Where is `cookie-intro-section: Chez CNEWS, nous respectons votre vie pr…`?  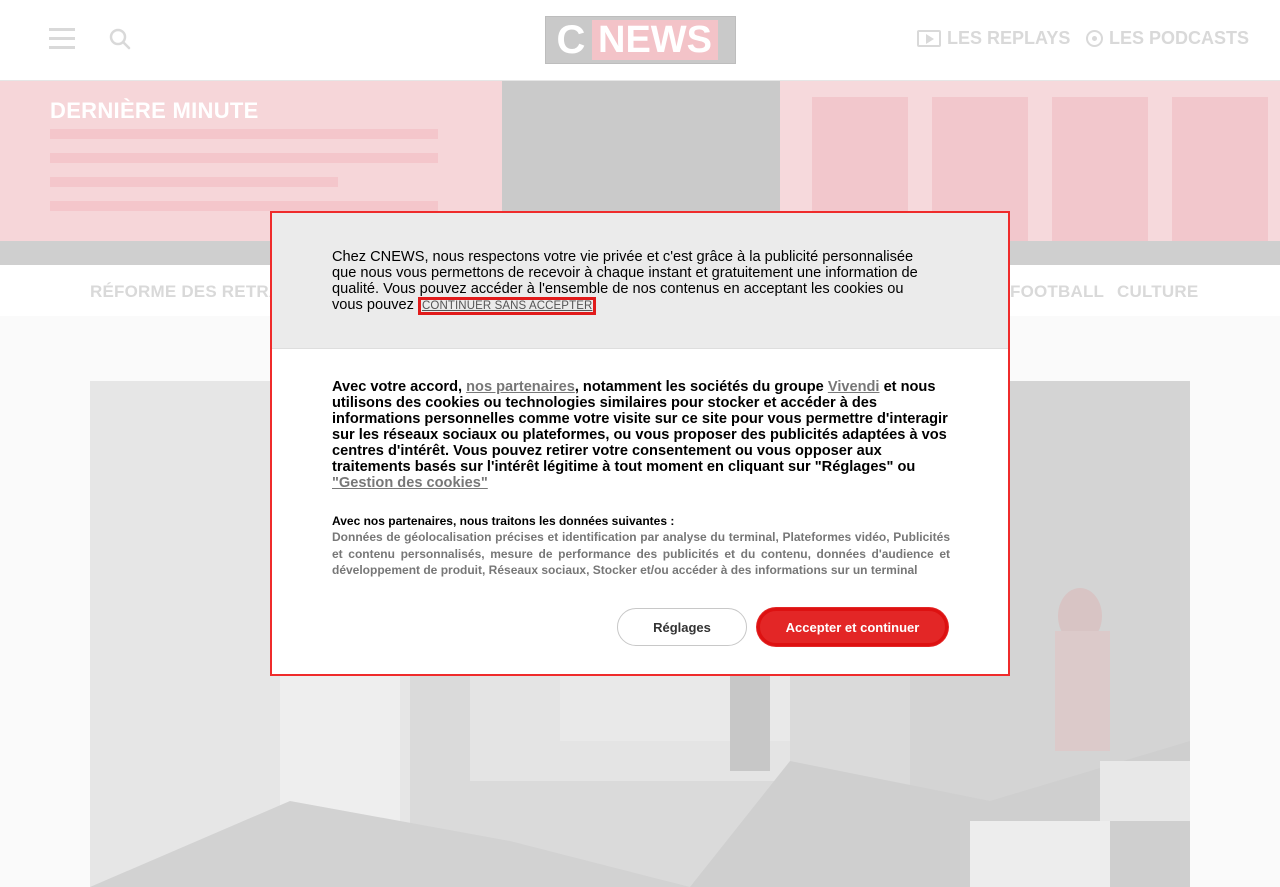 cookie-intro-section: Chez CNEWS, nous respectons votre vie pr… is located at coordinates (640, 281).